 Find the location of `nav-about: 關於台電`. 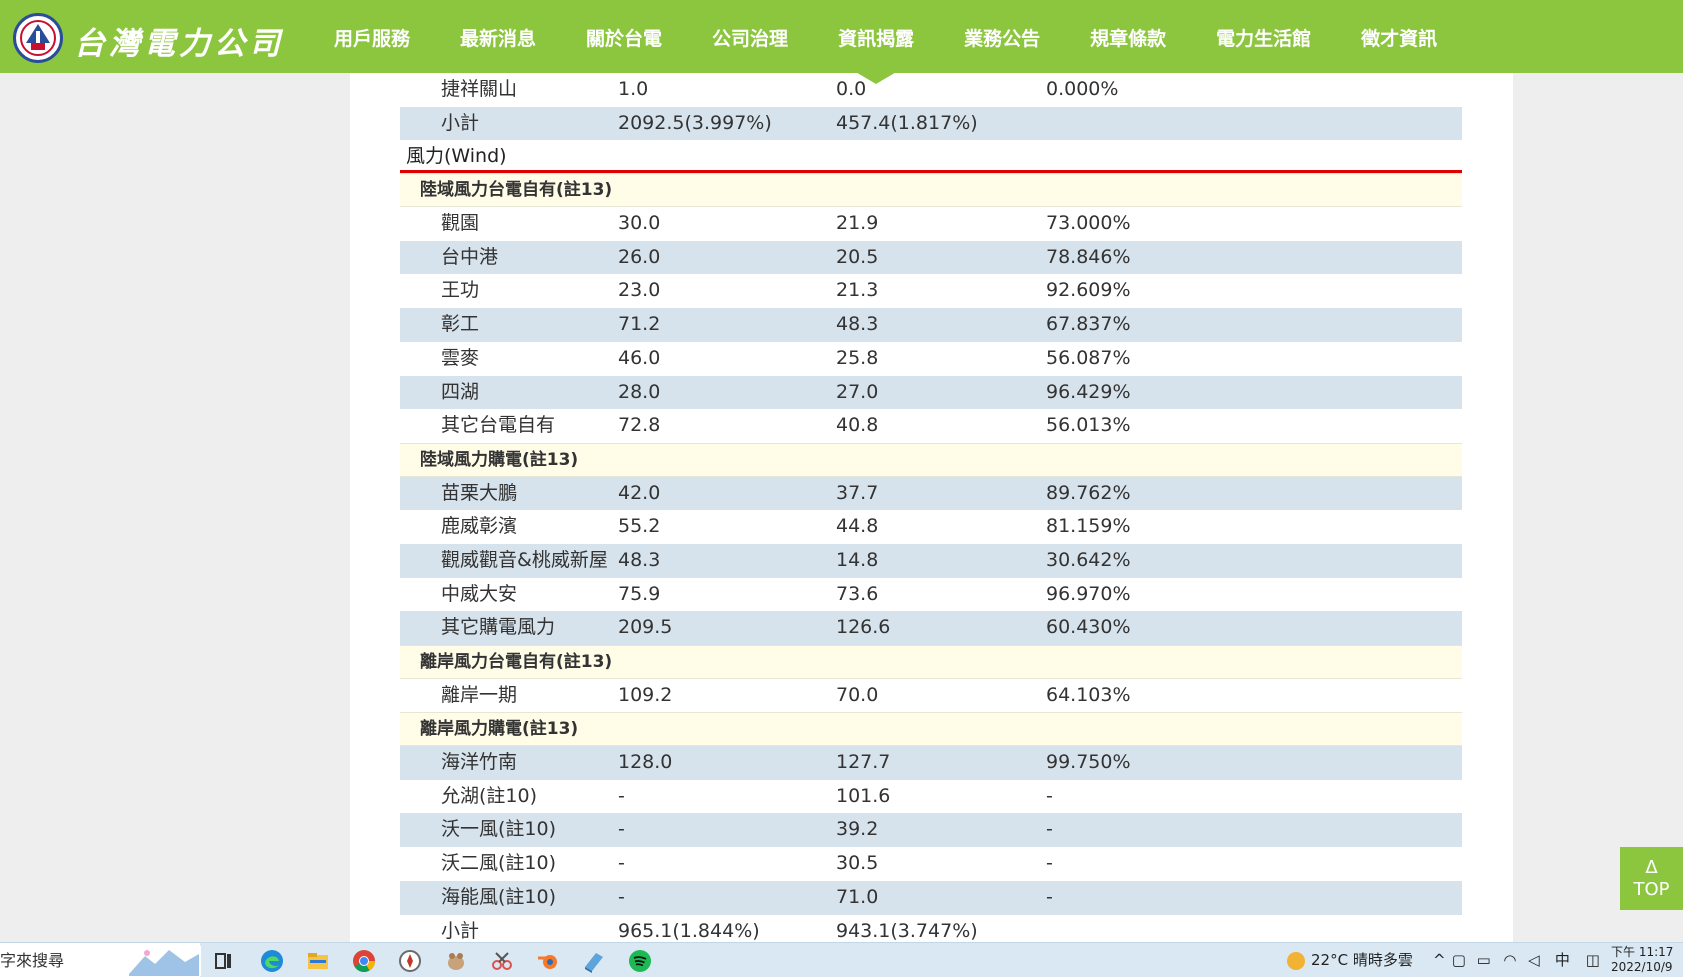

nav-about: 關於台電 is located at coordinates (624, 36).